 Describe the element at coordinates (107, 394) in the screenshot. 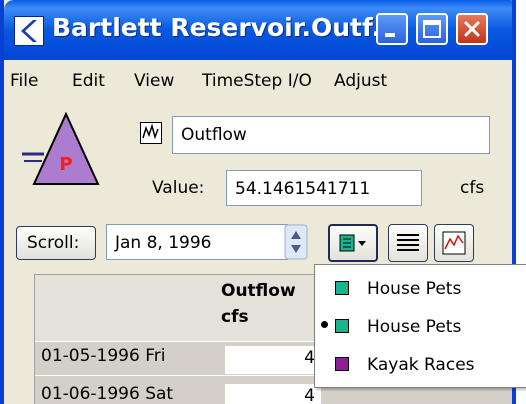

I see `row-date: 01-06-1996 Sat` at that location.